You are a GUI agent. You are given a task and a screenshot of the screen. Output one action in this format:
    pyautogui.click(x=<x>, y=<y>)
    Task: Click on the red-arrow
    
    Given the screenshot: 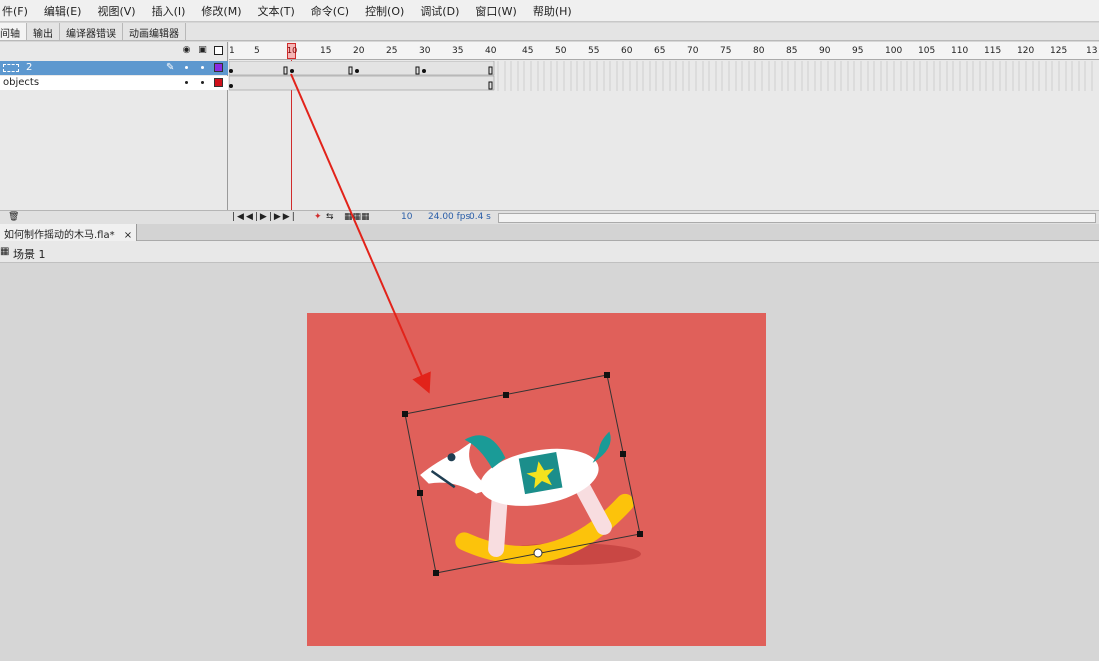 What is the action you would take?
    pyautogui.click(x=360, y=233)
    